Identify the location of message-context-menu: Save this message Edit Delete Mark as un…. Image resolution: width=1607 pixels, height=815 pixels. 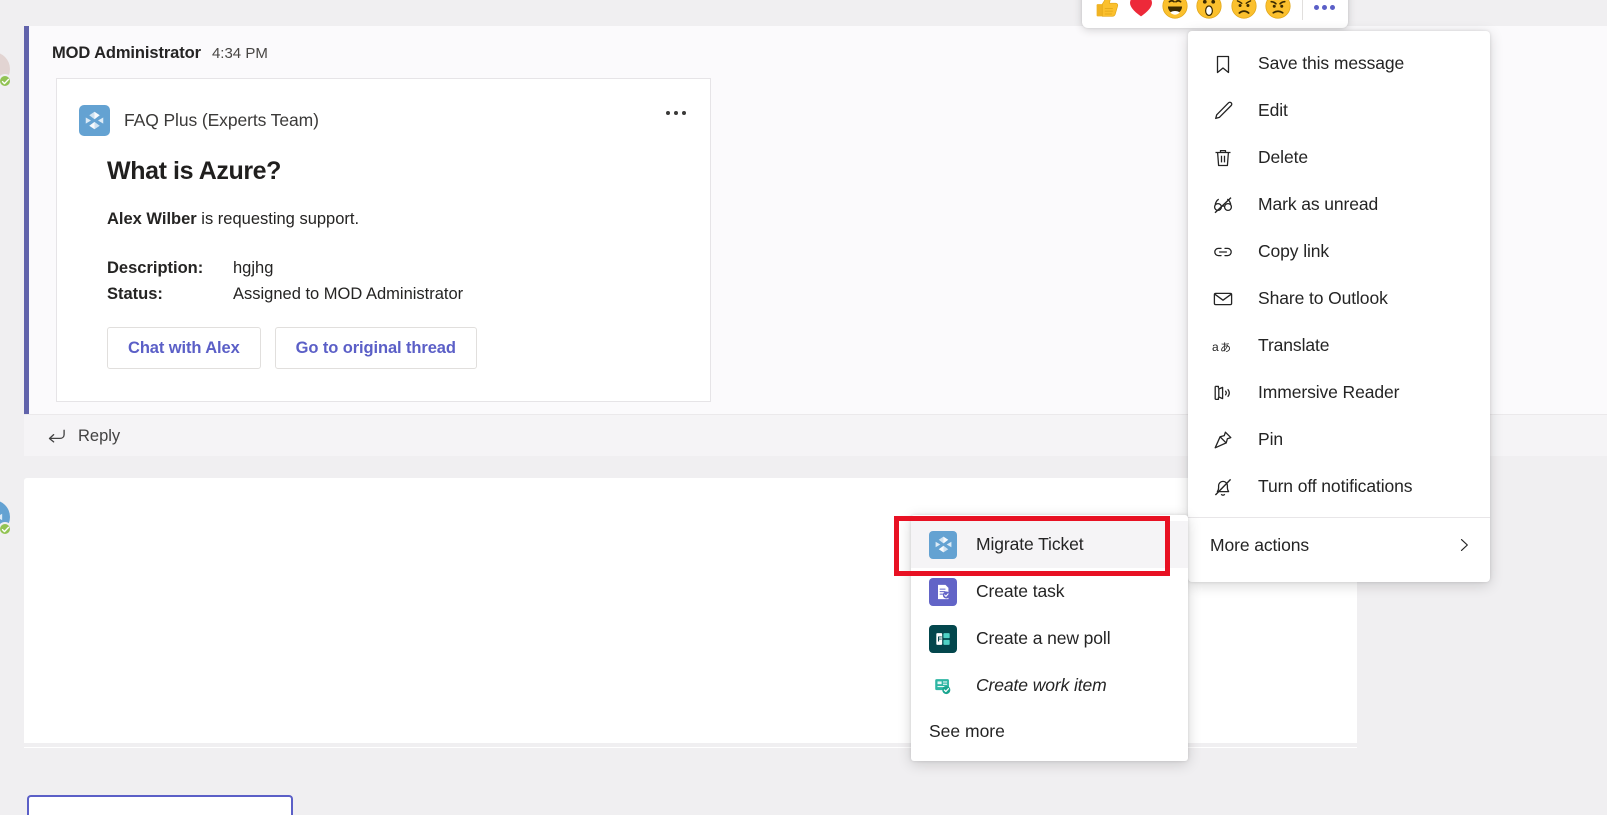
(1339, 306).